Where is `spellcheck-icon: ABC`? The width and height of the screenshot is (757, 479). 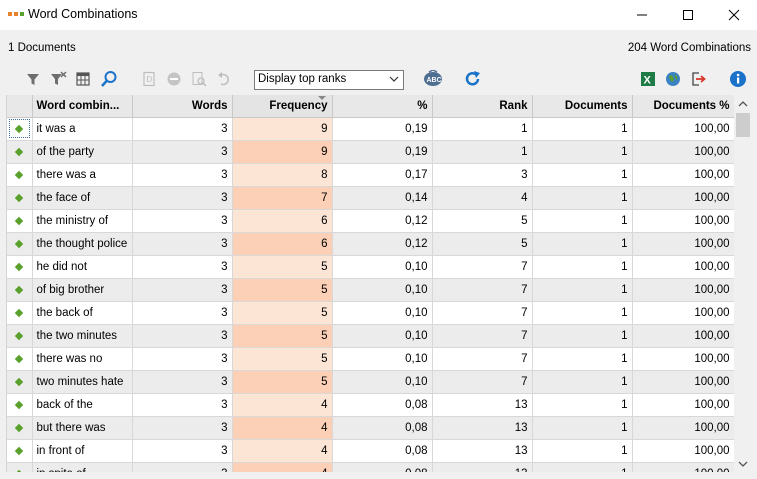 spellcheck-icon: ABC is located at coordinates (433, 79).